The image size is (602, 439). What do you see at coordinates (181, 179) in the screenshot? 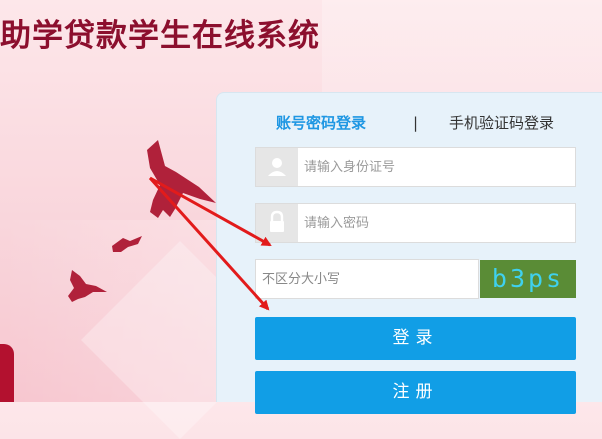
I see `bird-large` at bounding box center [181, 179].